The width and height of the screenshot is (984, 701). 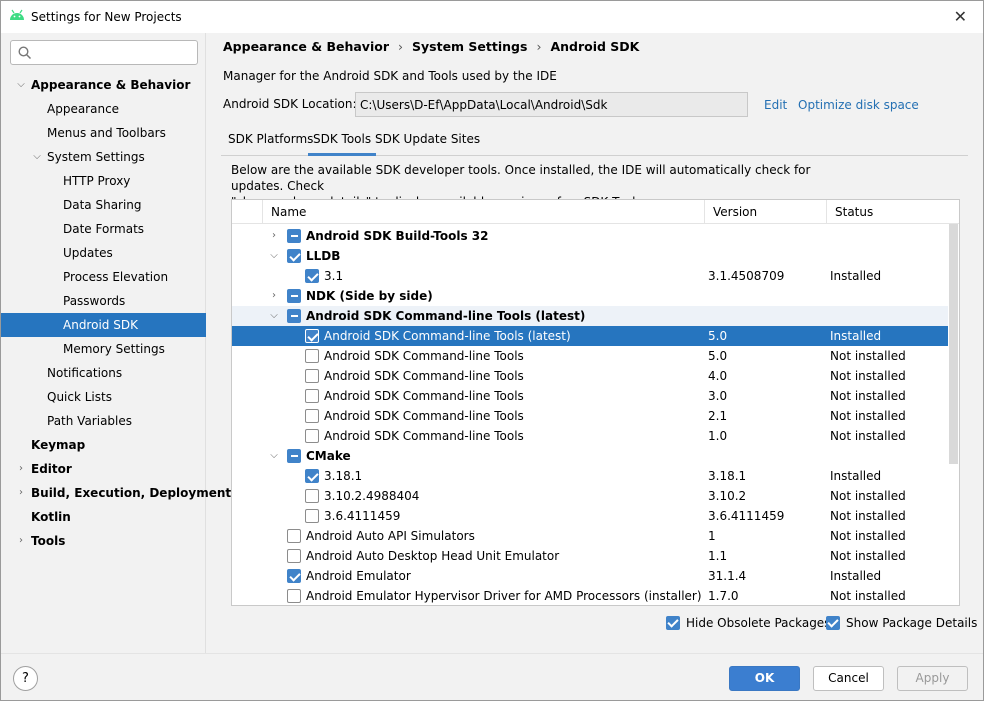 What do you see at coordinates (103, 541) in the screenshot?
I see `sidebar-item-tools: › Tools` at bounding box center [103, 541].